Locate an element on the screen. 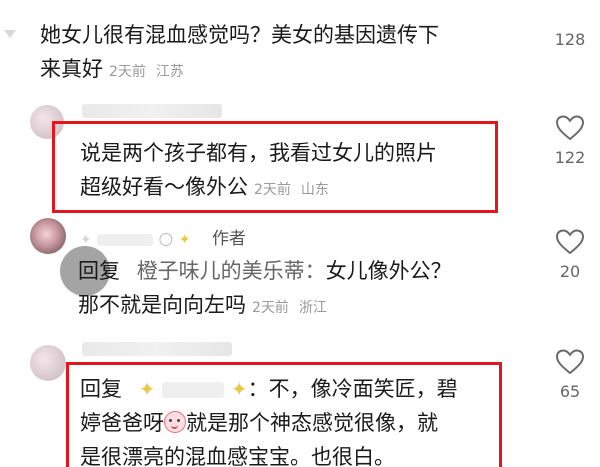 This screenshot has height=467, width=600. comment-3-meta: 2天前 浙江 is located at coordinates (289, 308).